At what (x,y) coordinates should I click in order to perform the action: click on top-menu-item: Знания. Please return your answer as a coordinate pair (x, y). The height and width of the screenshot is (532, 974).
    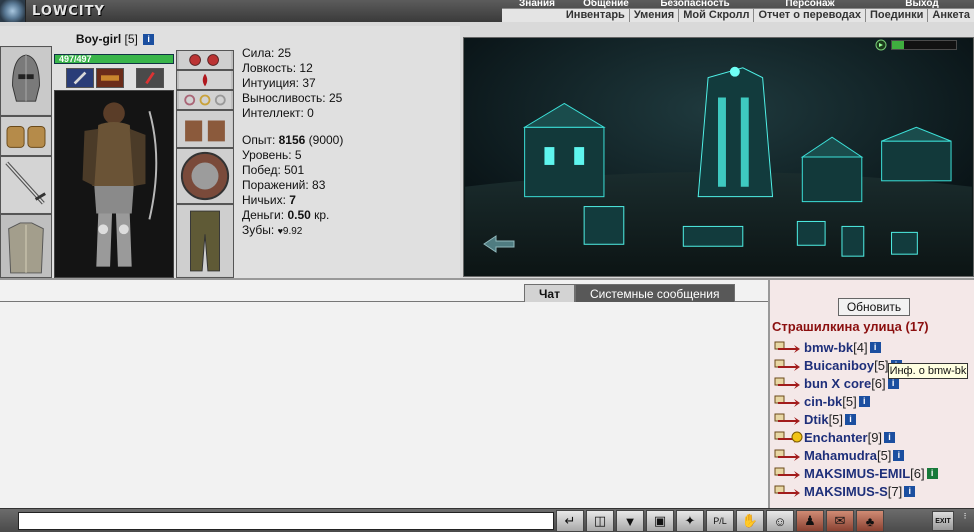
    Looking at the image, I should click on (537, 4).